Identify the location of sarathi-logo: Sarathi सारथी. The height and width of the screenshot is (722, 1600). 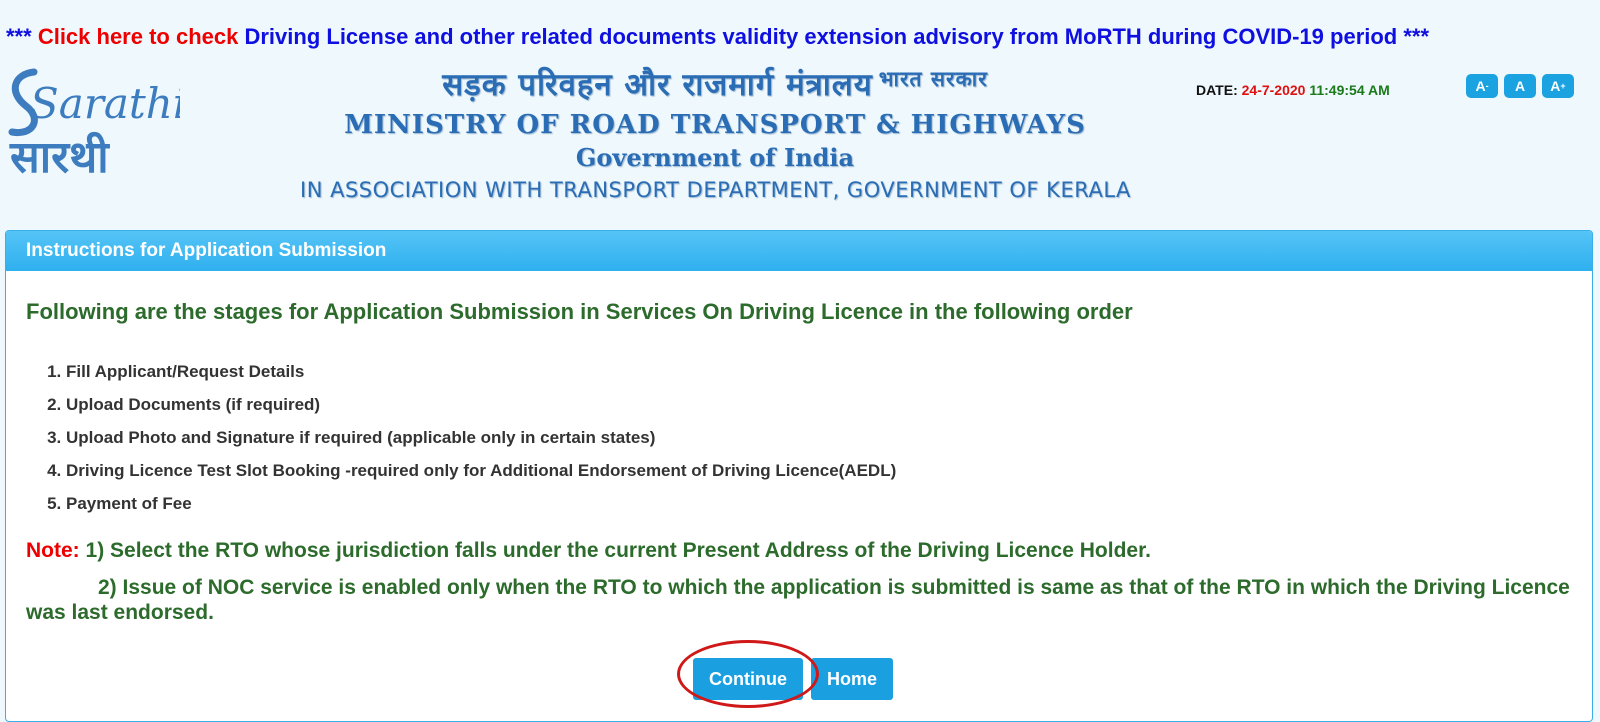
(94, 125).